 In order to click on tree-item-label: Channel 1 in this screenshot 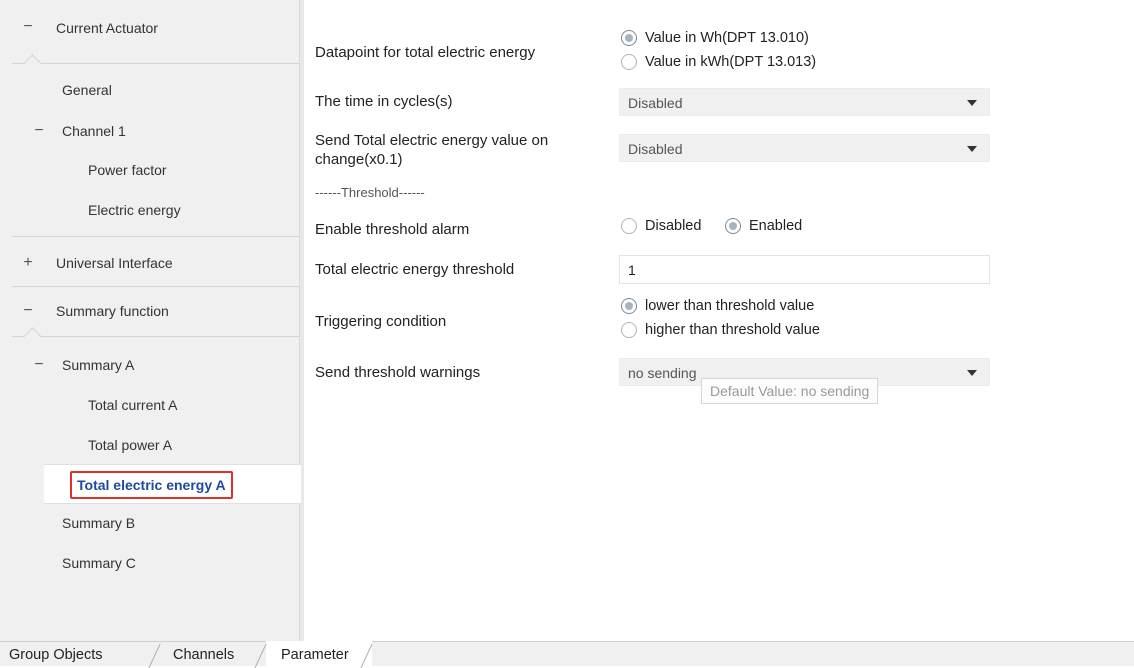, I will do `click(94, 131)`.